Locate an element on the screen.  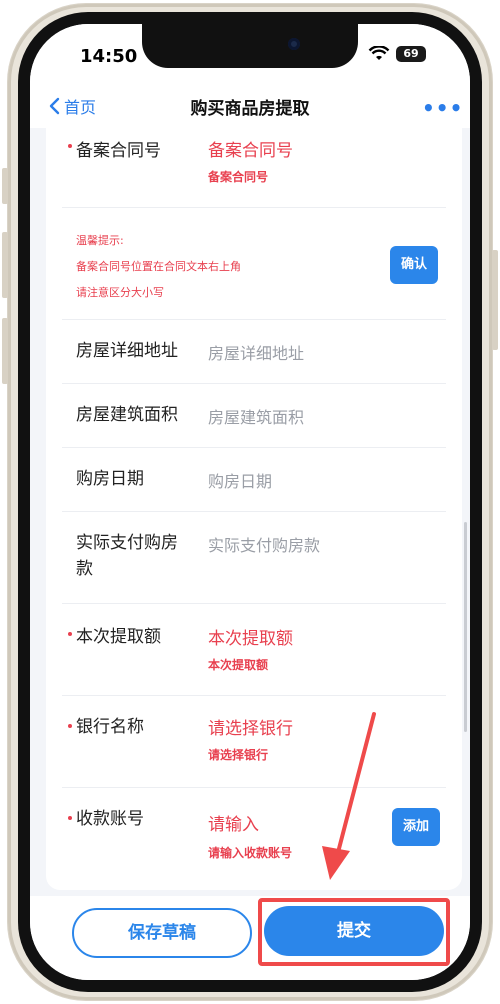
volume-down-button is located at coordinates (5, 351).